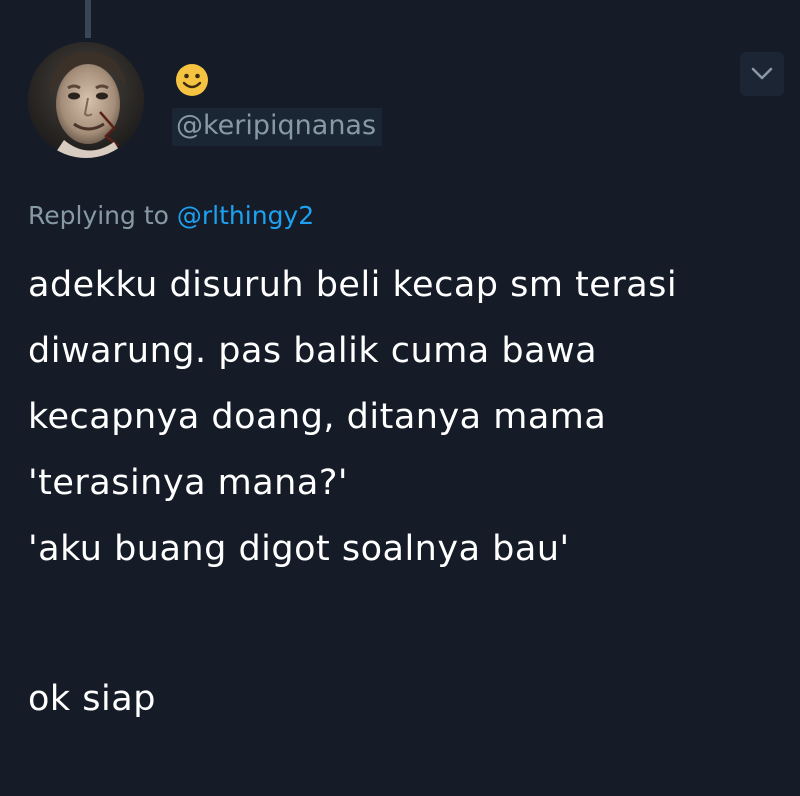  Describe the element at coordinates (313, 351) in the screenshot. I see `tweet-line: diwarung. pas balik cuma bawa` at that location.